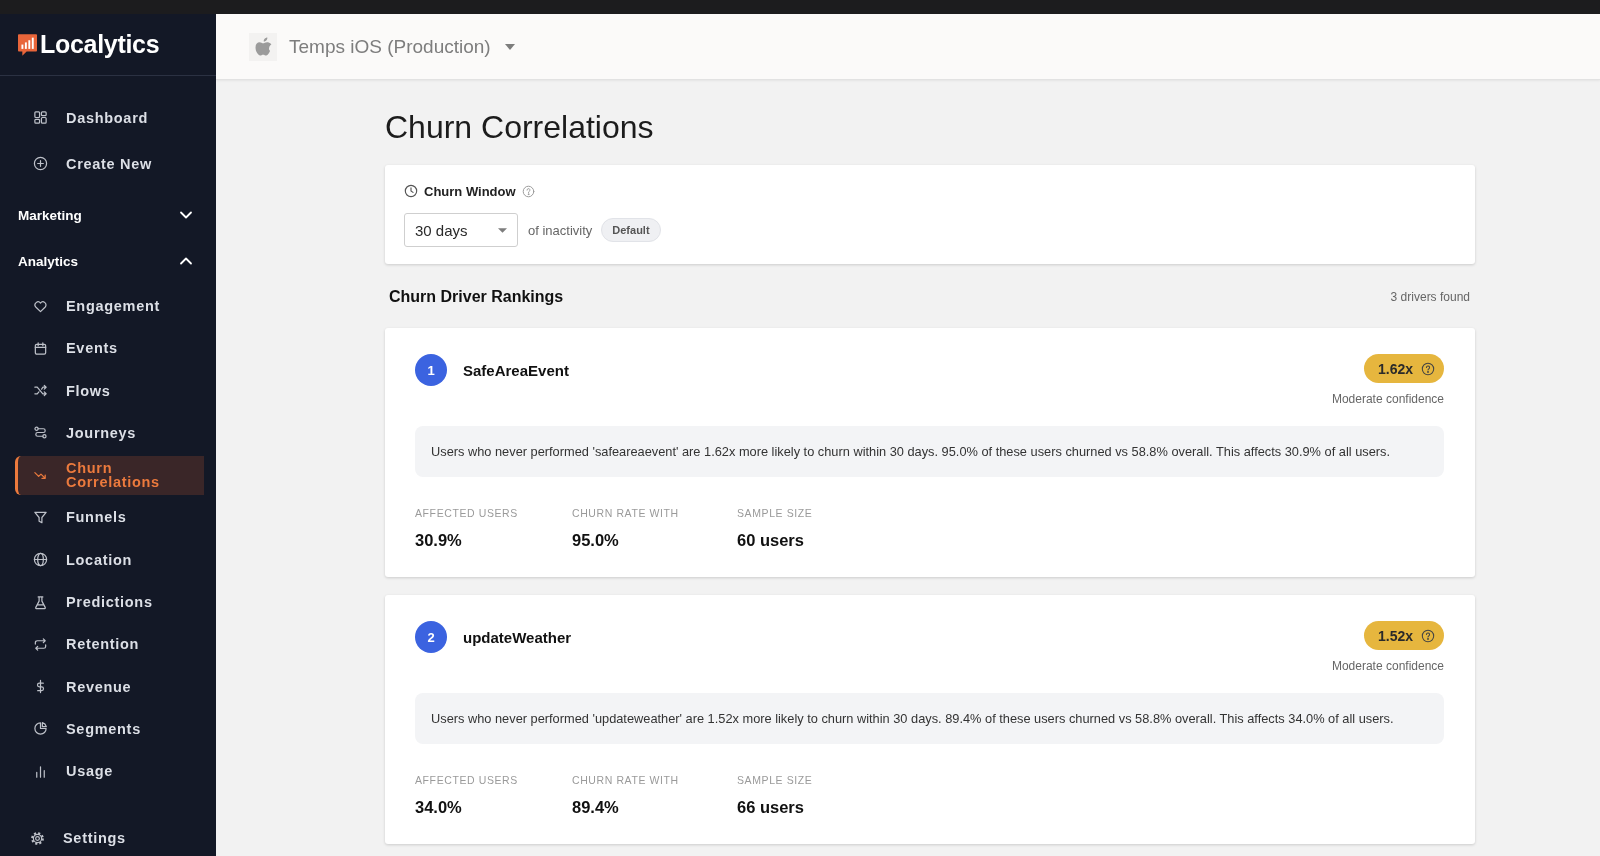 The image size is (1600, 856). What do you see at coordinates (40, 433) in the screenshot?
I see `route-icon` at bounding box center [40, 433].